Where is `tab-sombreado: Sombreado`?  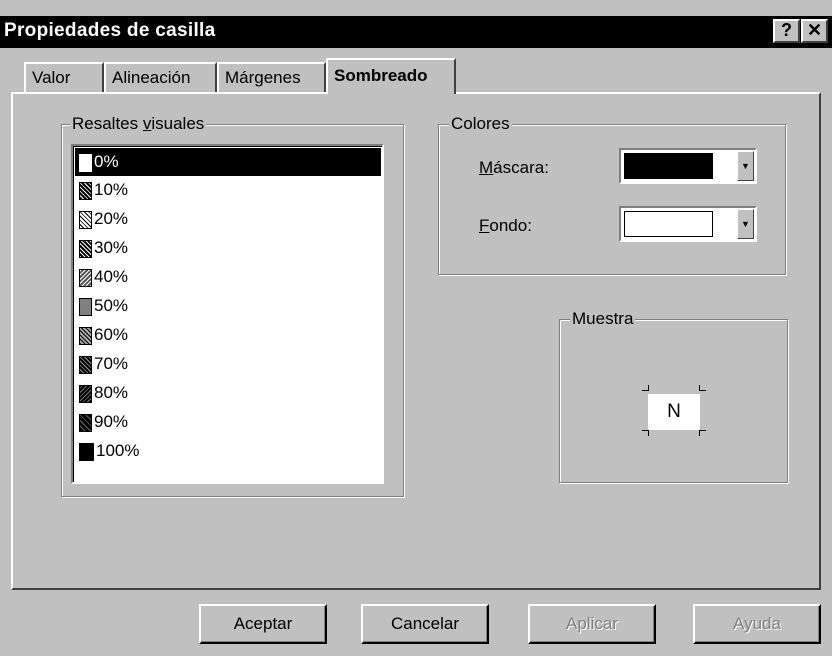
tab-sombreado: Sombreado is located at coordinates (391, 76).